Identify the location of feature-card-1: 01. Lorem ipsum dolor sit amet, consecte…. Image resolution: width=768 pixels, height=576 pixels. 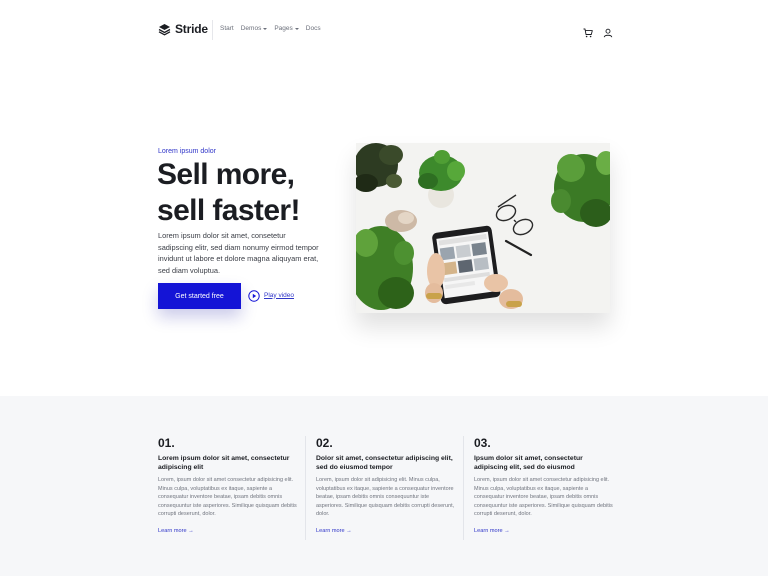
(228, 486).